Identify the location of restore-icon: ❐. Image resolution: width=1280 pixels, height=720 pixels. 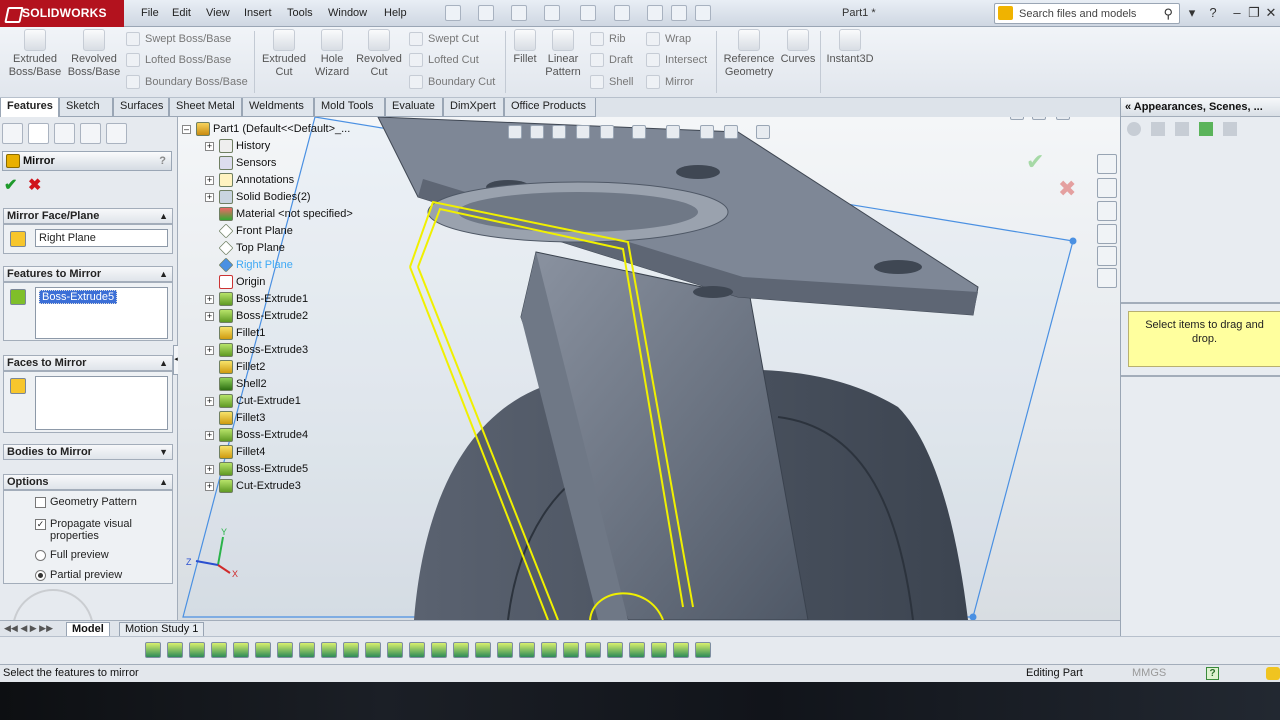
(1254, 13).